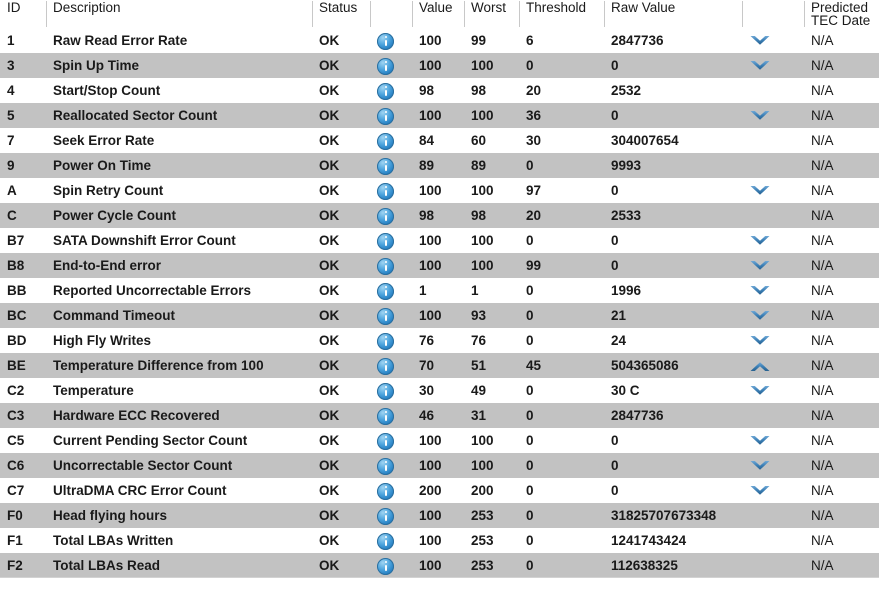 The image size is (879, 606). What do you see at coordinates (561, 14) in the screenshot?
I see `column-header-threshold: Threshold` at bounding box center [561, 14].